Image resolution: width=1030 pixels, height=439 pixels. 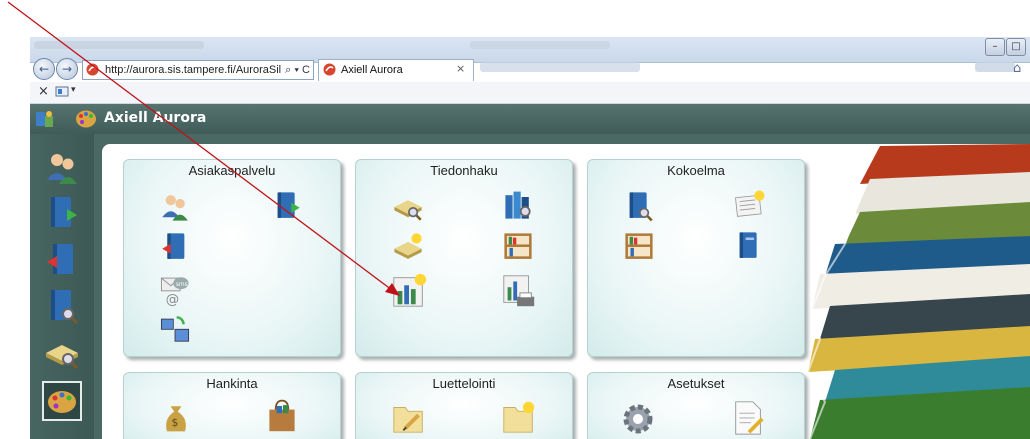 What do you see at coordinates (530, 93) in the screenshot?
I see `command-bar` at bounding box center [530, 93].